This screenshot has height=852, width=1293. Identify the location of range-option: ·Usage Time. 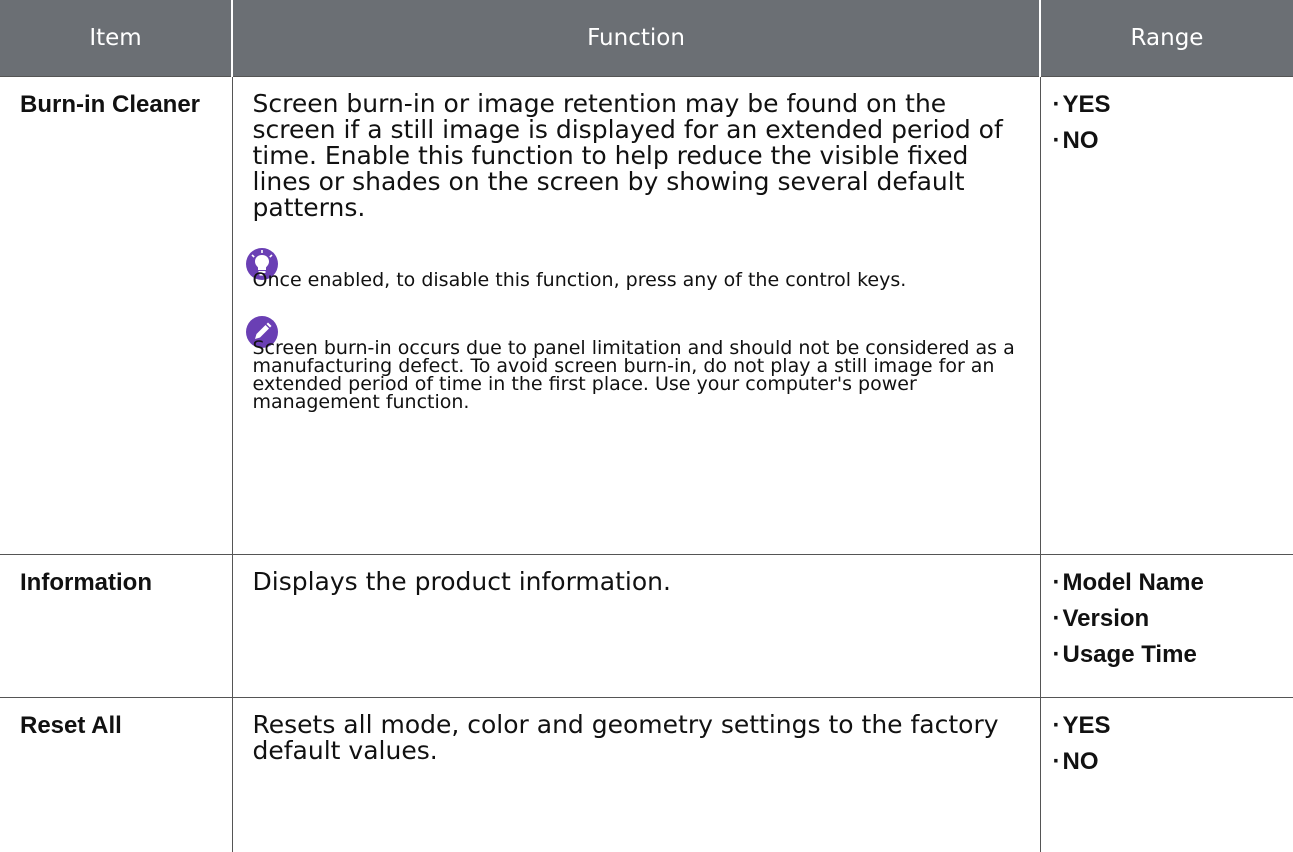
(1169, 659).